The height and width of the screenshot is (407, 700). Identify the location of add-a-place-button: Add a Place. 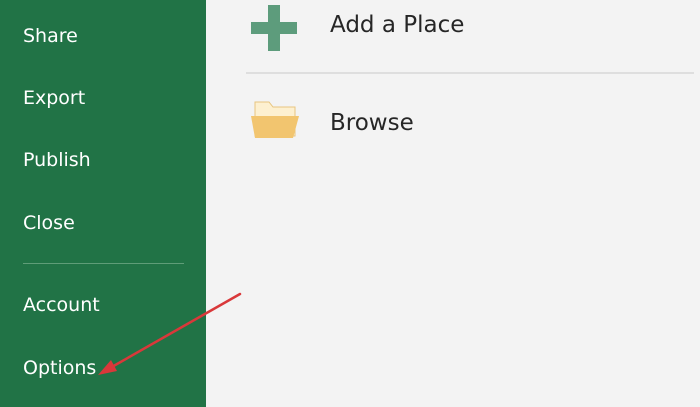
(466, 30).